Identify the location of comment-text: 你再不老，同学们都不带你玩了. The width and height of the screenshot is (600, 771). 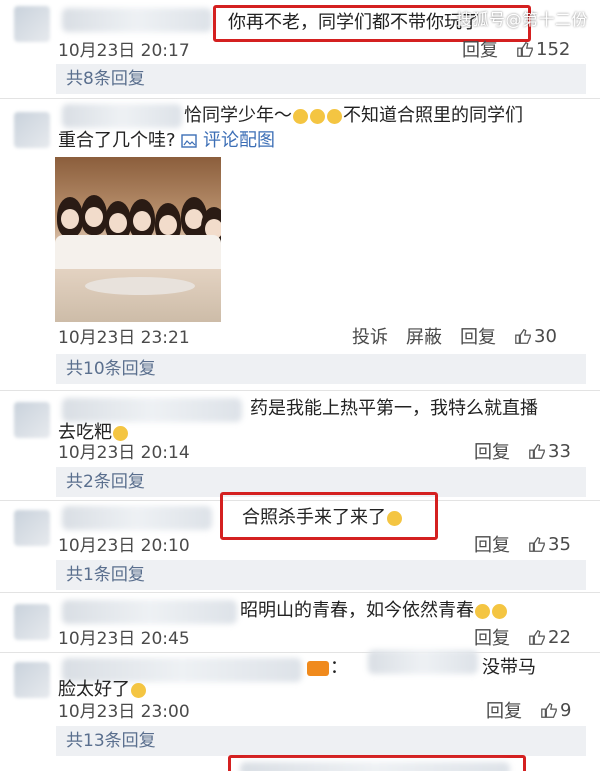
(354, 22).